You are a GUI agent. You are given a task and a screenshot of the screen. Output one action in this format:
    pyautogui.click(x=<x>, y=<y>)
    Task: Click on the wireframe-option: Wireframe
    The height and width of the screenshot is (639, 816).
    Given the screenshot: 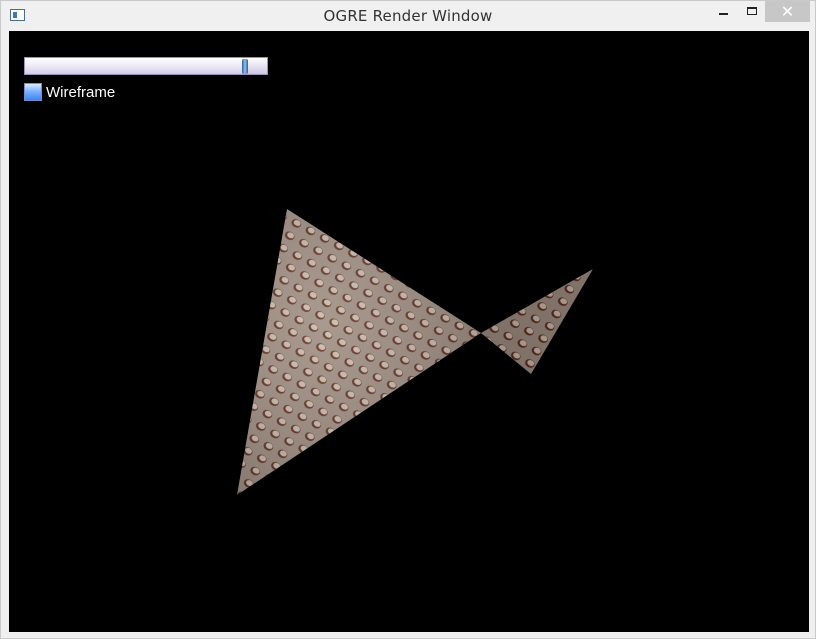 What is the action you would take?
    pyautogui.click(x=69, y=92)
    